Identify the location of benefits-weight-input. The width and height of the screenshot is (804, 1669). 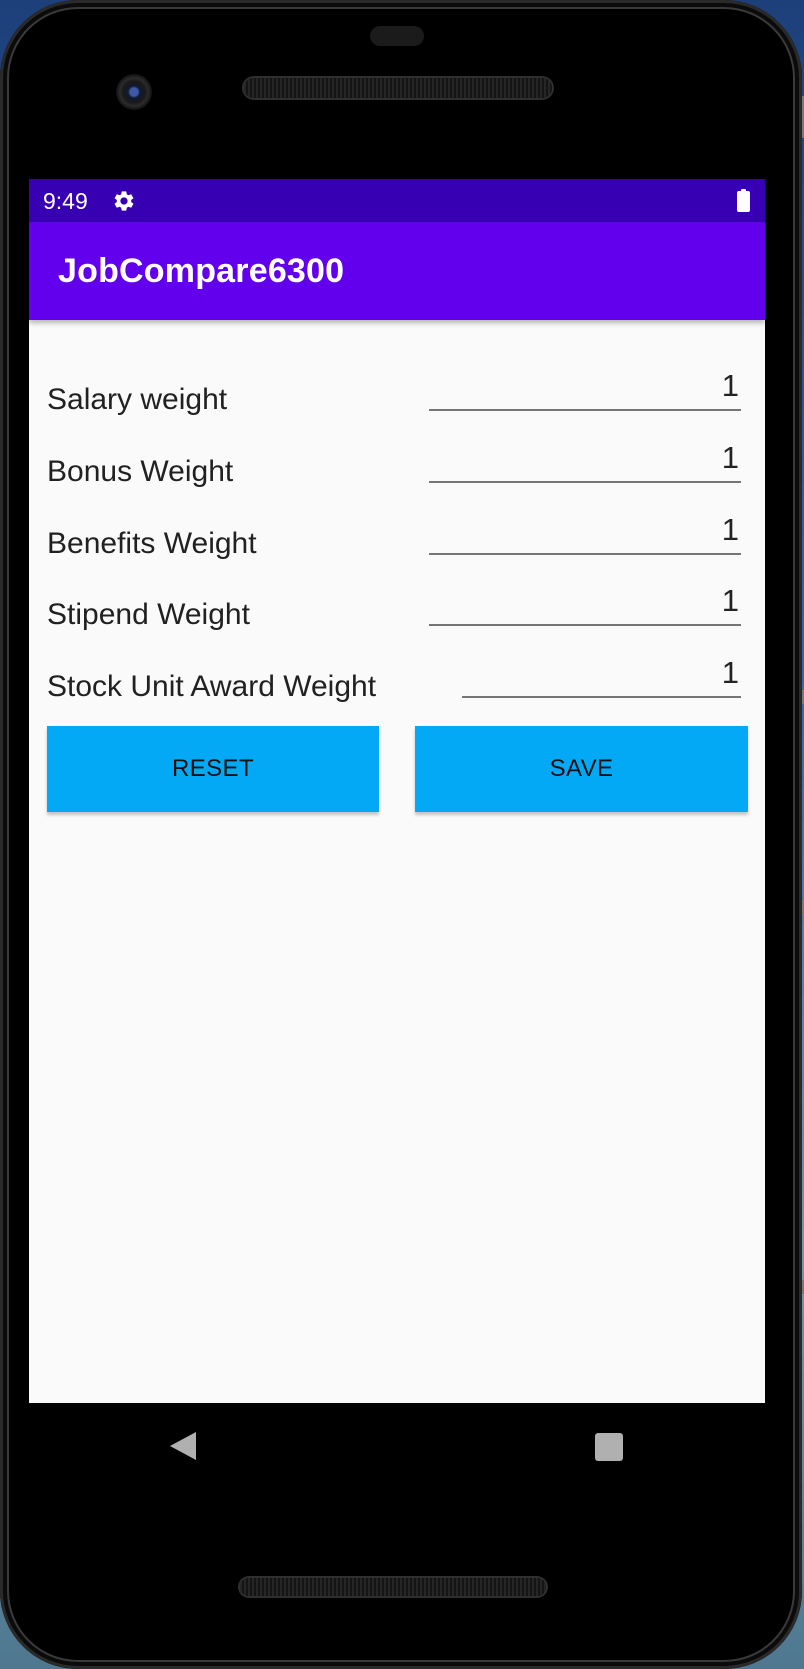
(585, 533).